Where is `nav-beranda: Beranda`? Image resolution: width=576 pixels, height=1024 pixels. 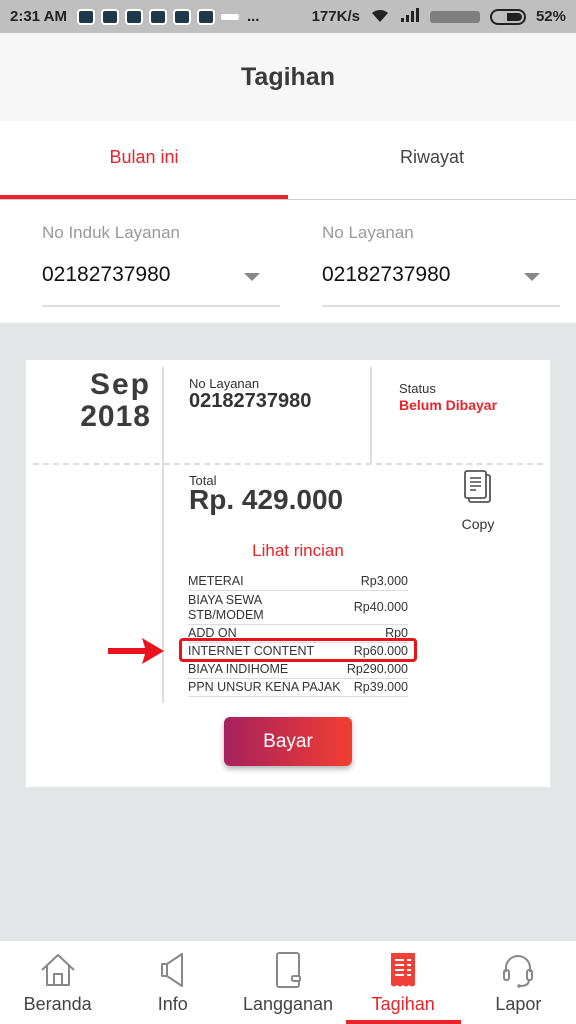 nav-beranda: Beranda is located at coordinates (57, 982).